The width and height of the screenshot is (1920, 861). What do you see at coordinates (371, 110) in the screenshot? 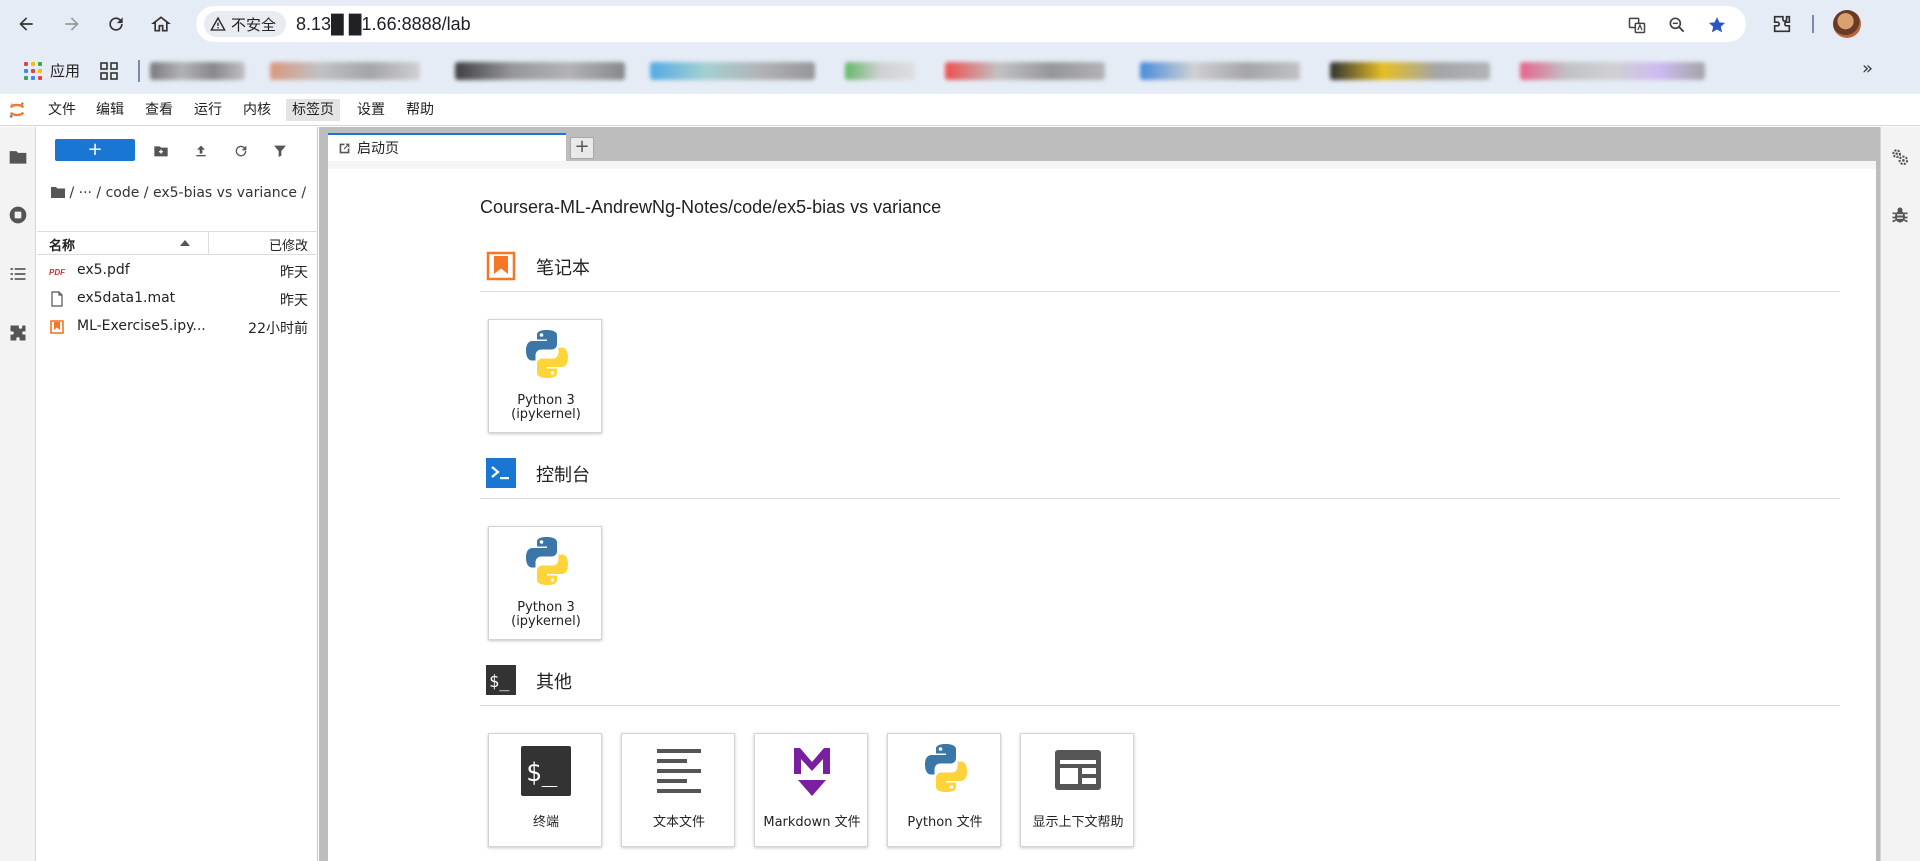
I see `menu-settings: 设置` at bounding box center [371, 110].